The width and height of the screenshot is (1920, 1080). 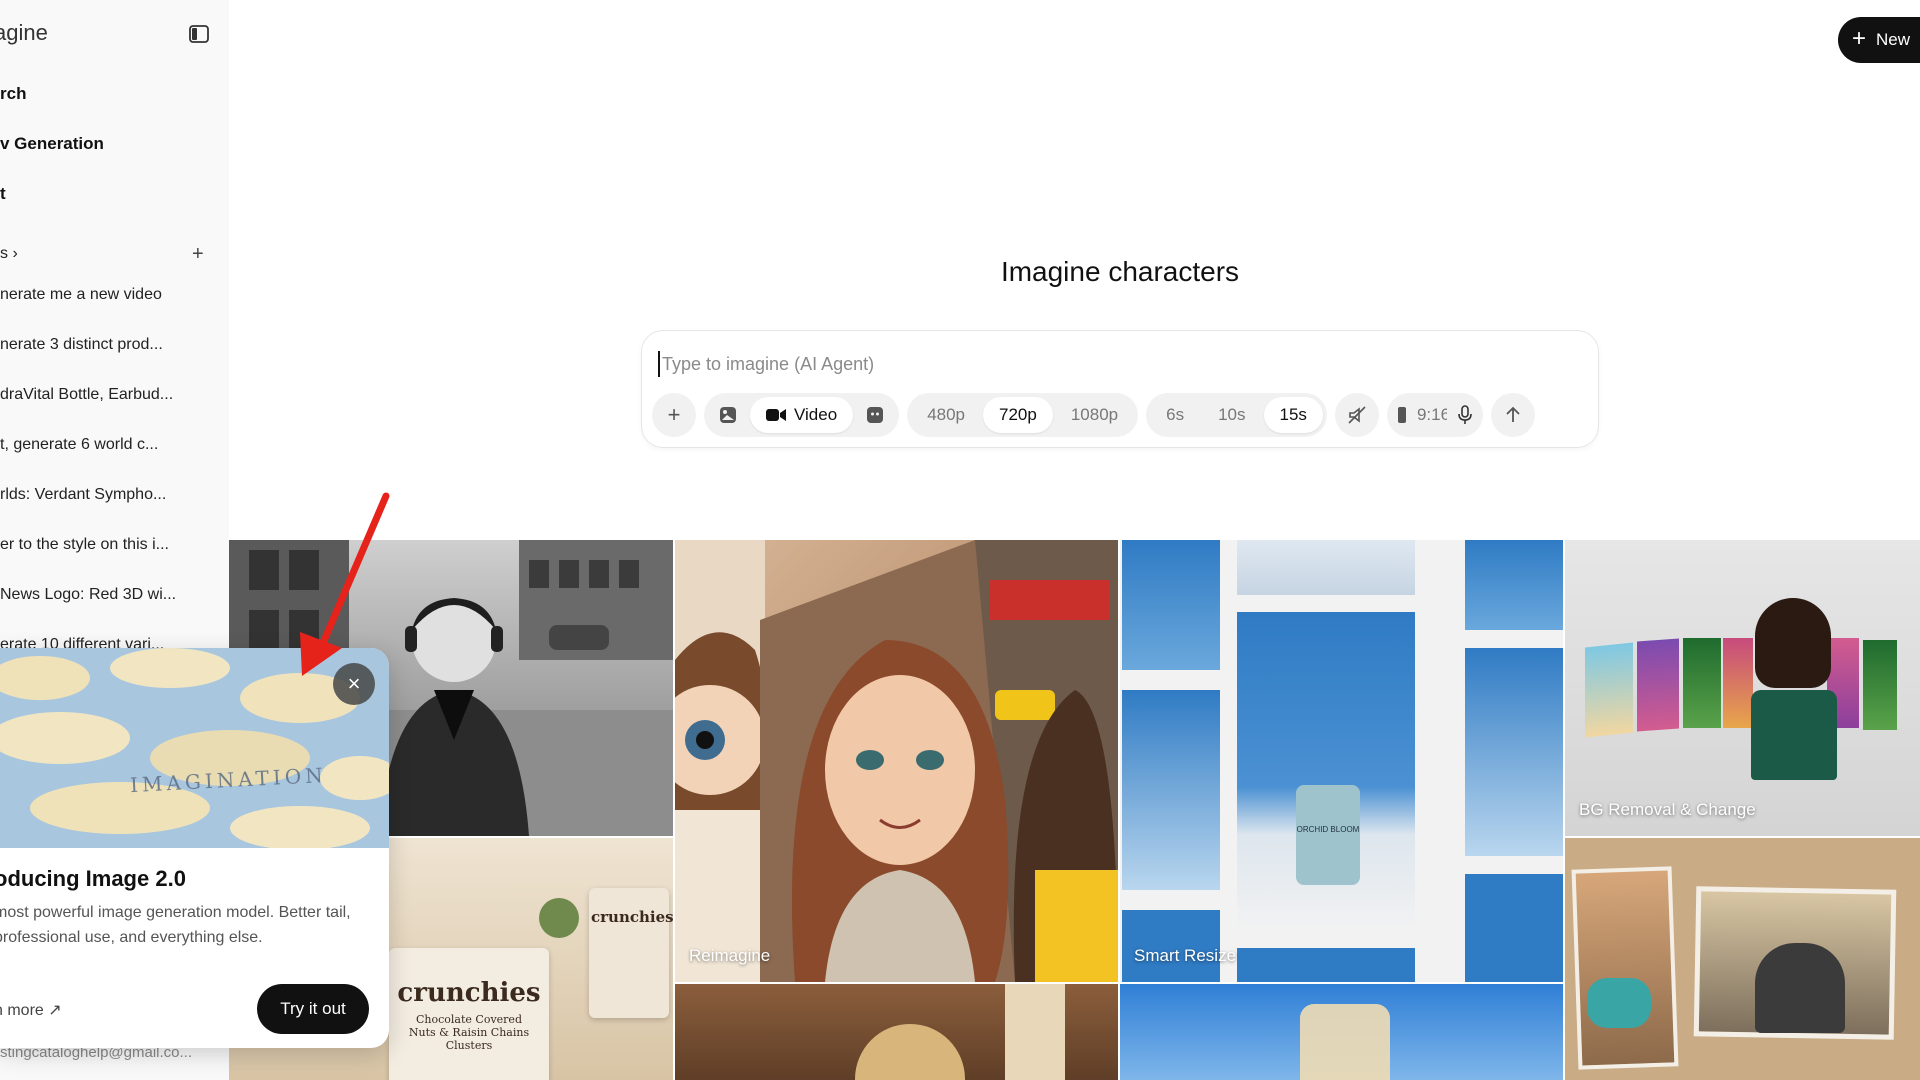 What do you see at coordinates (93, 878) in the screenshot?
I see `popup-title: oducing Image 2.0` at bounding box center [93, 878].